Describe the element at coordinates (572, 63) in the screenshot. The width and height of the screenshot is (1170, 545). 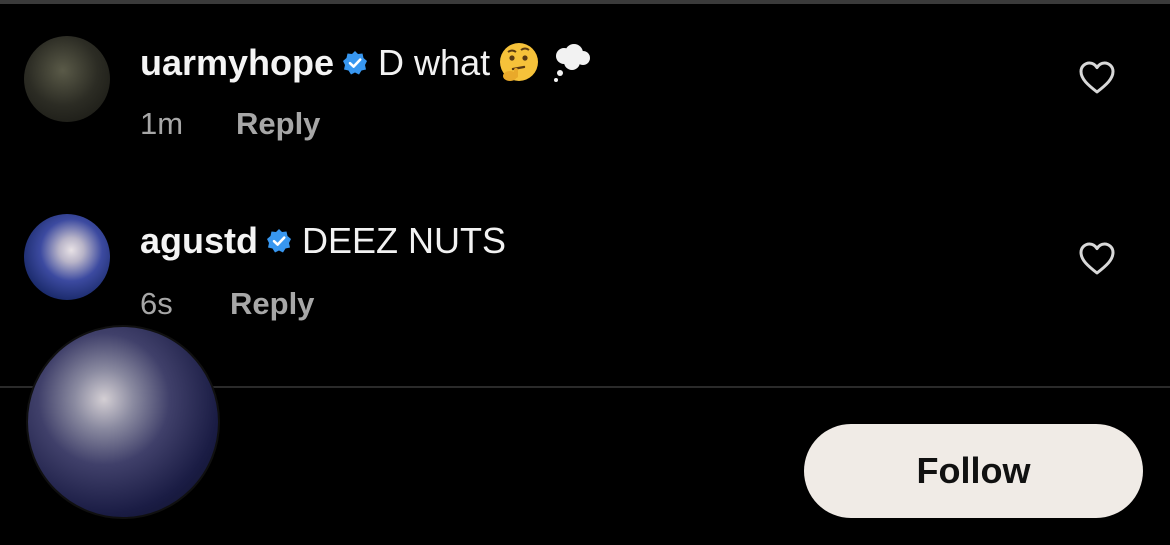
I see `thought-balloon-icon` at that location.